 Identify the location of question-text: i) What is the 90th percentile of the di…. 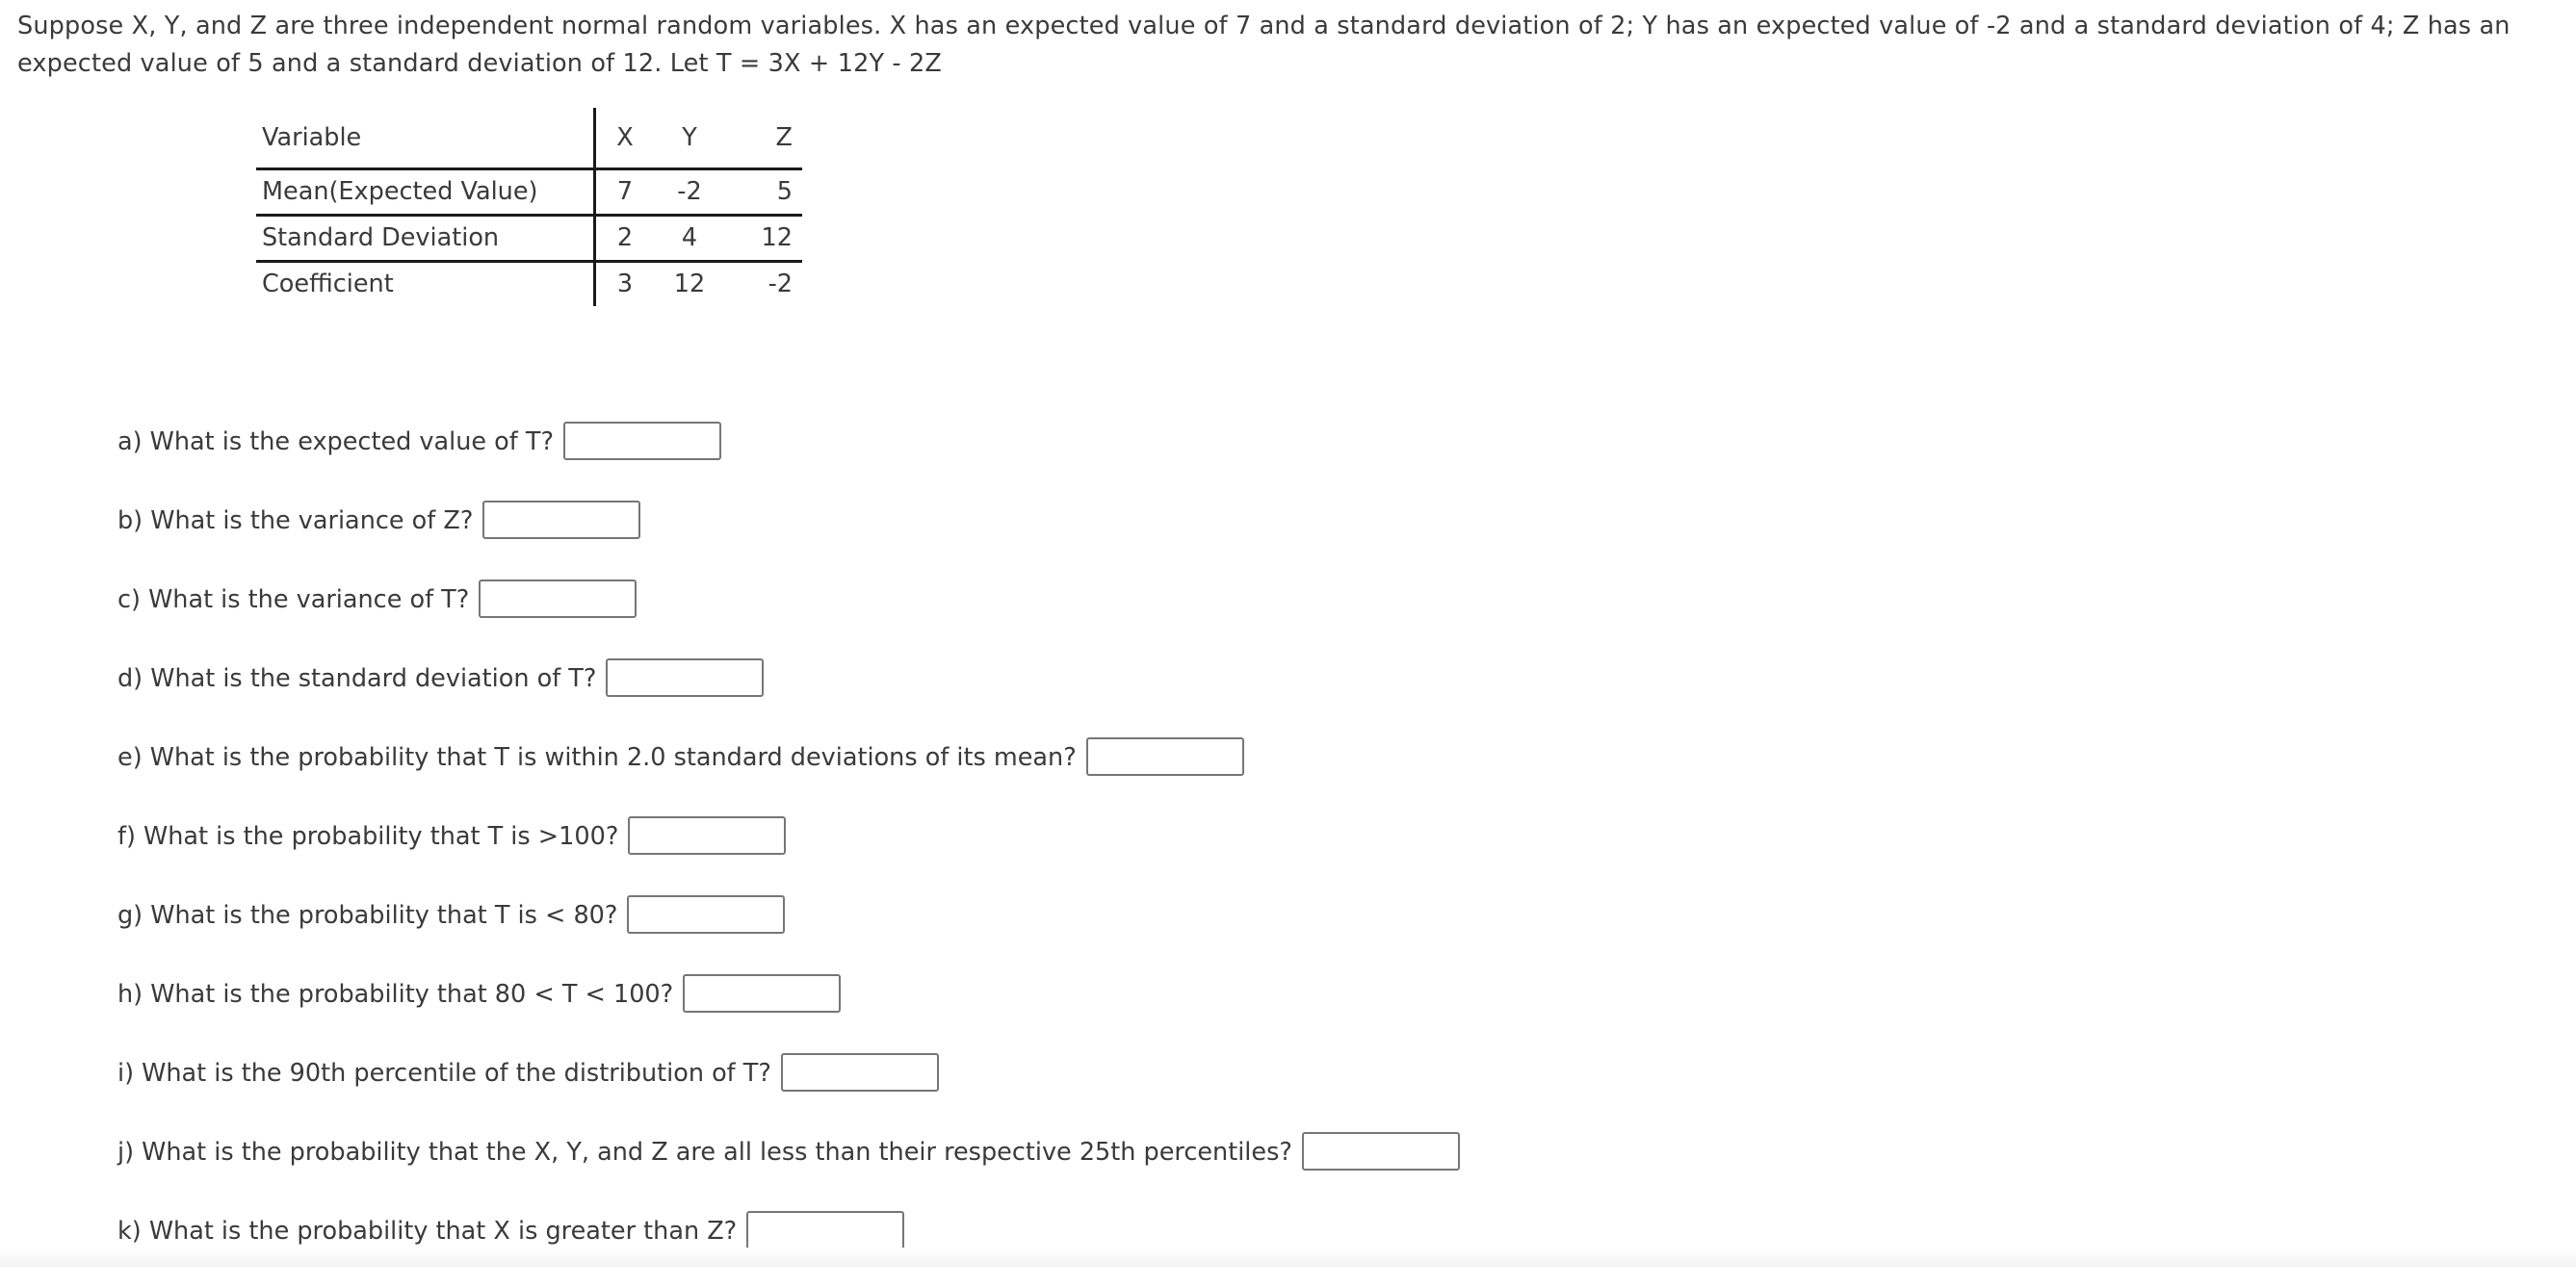
(444, 1074).